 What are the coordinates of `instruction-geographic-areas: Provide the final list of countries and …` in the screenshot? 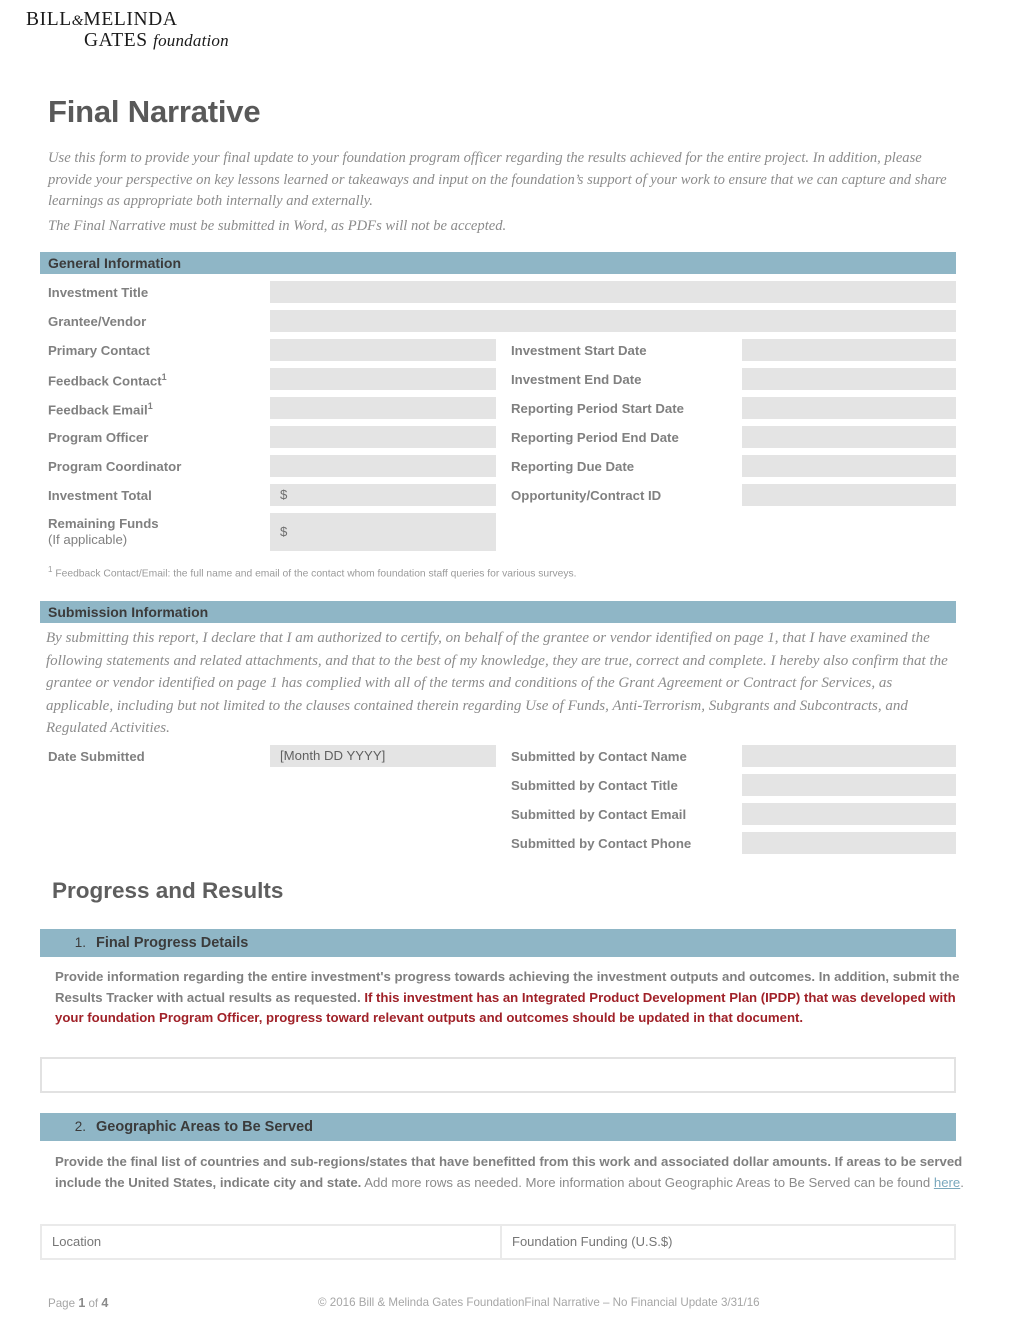 It's located at (511, 1172).